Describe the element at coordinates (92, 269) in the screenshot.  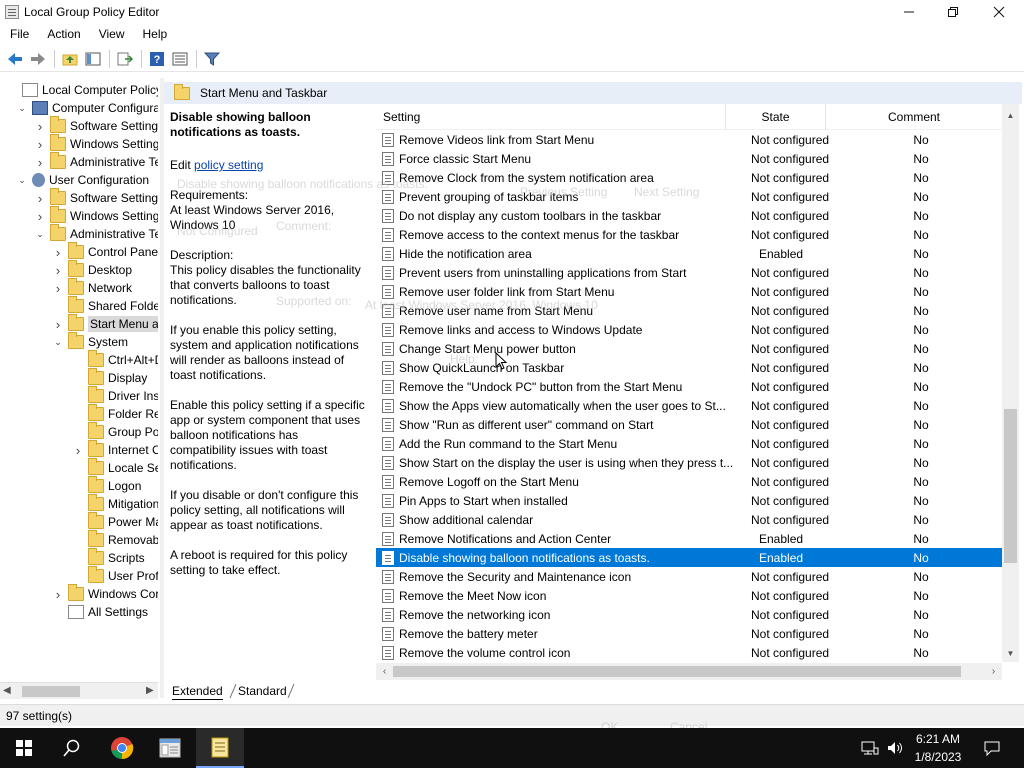
I see `tree-item: › Desktop` at that location.